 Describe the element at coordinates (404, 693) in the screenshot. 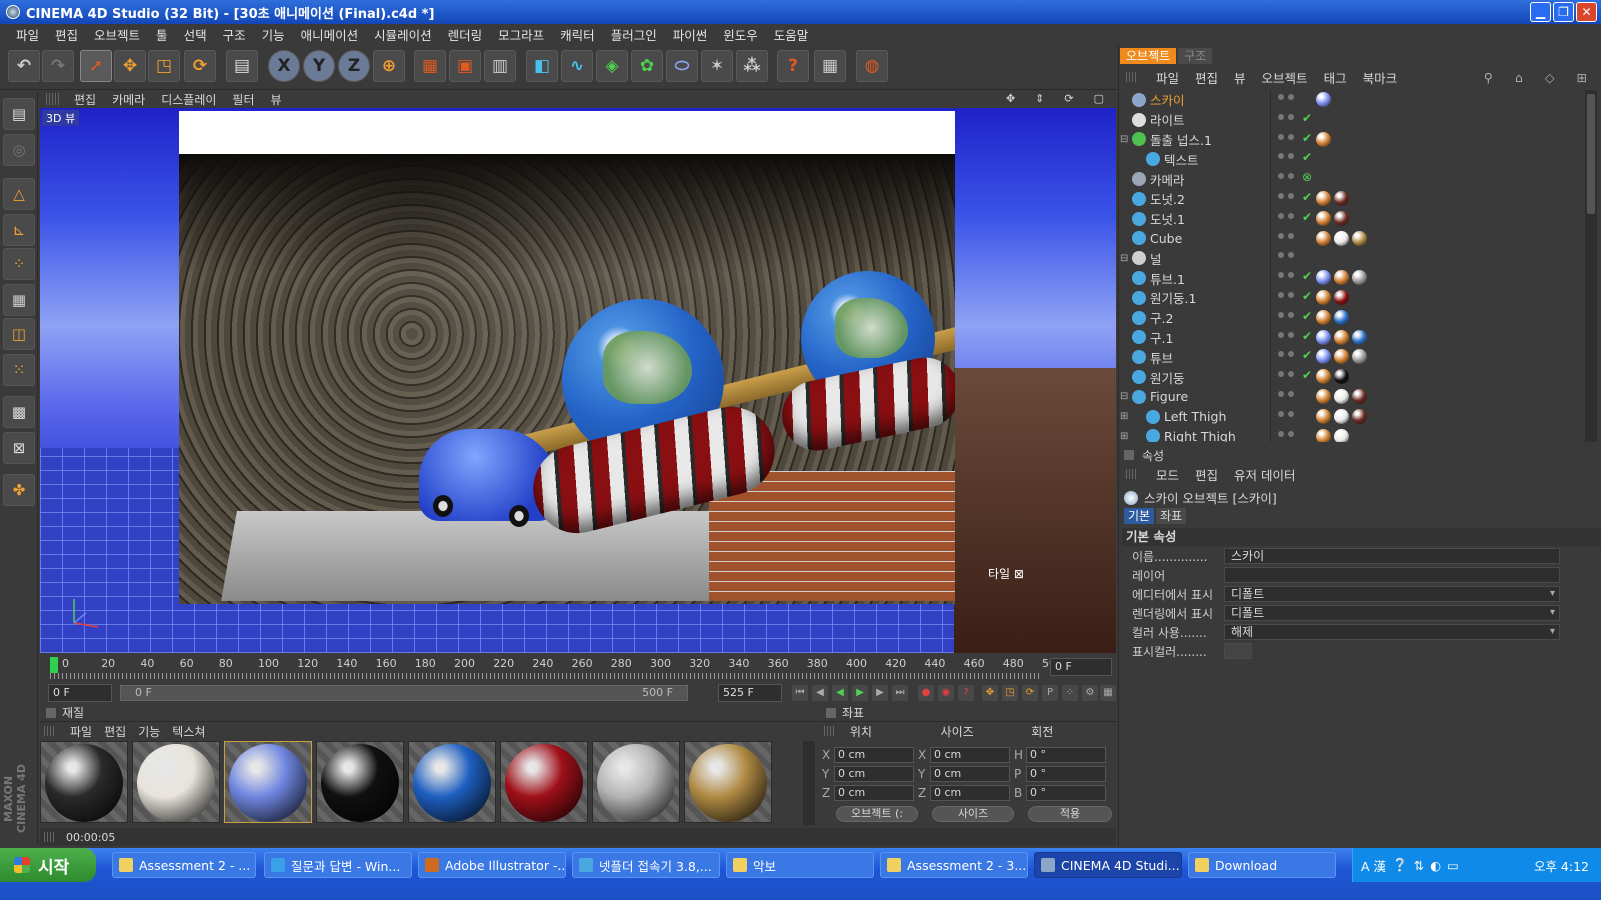

I see `range-slider: 0 F 500 F` at that location.